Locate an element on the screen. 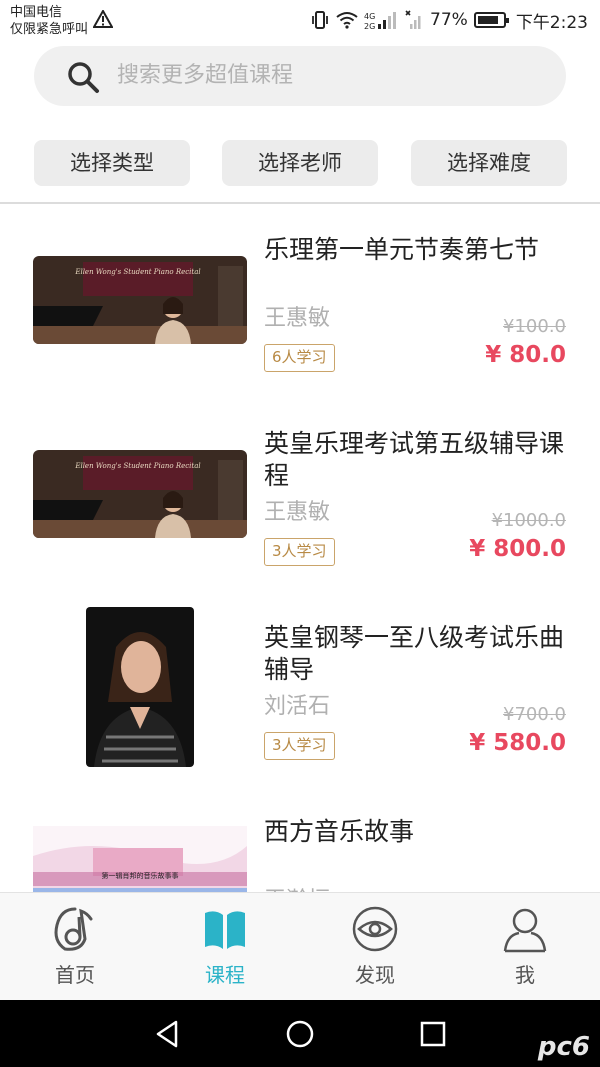  original-price: ¥700.0 is located at coordinates (534, 714).